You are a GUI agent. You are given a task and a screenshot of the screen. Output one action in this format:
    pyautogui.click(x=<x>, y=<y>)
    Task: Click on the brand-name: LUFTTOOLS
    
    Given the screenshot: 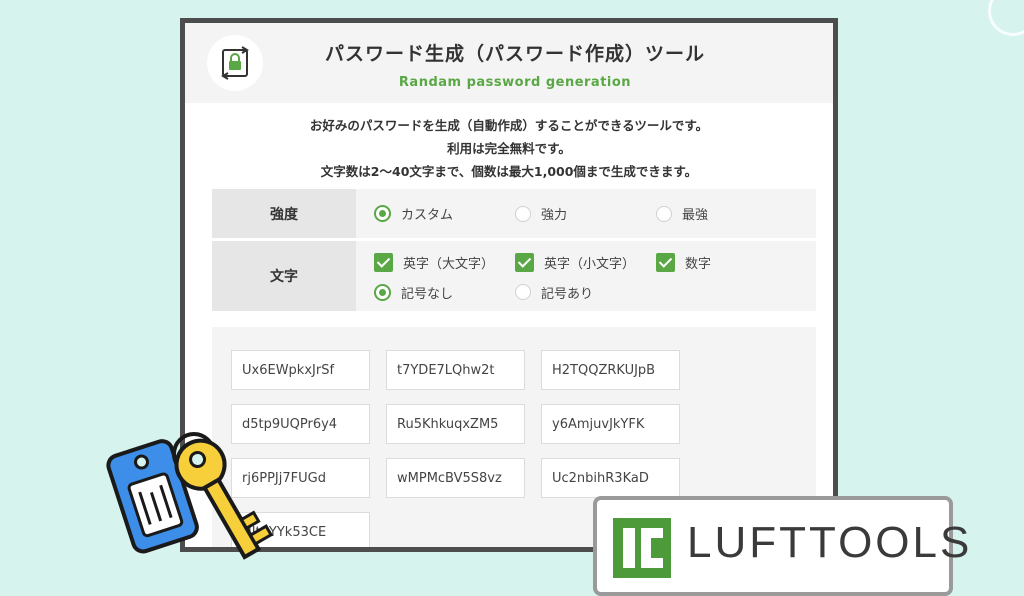 What is the action you would take?
    pyautogui.click(x=830, y=542)
    